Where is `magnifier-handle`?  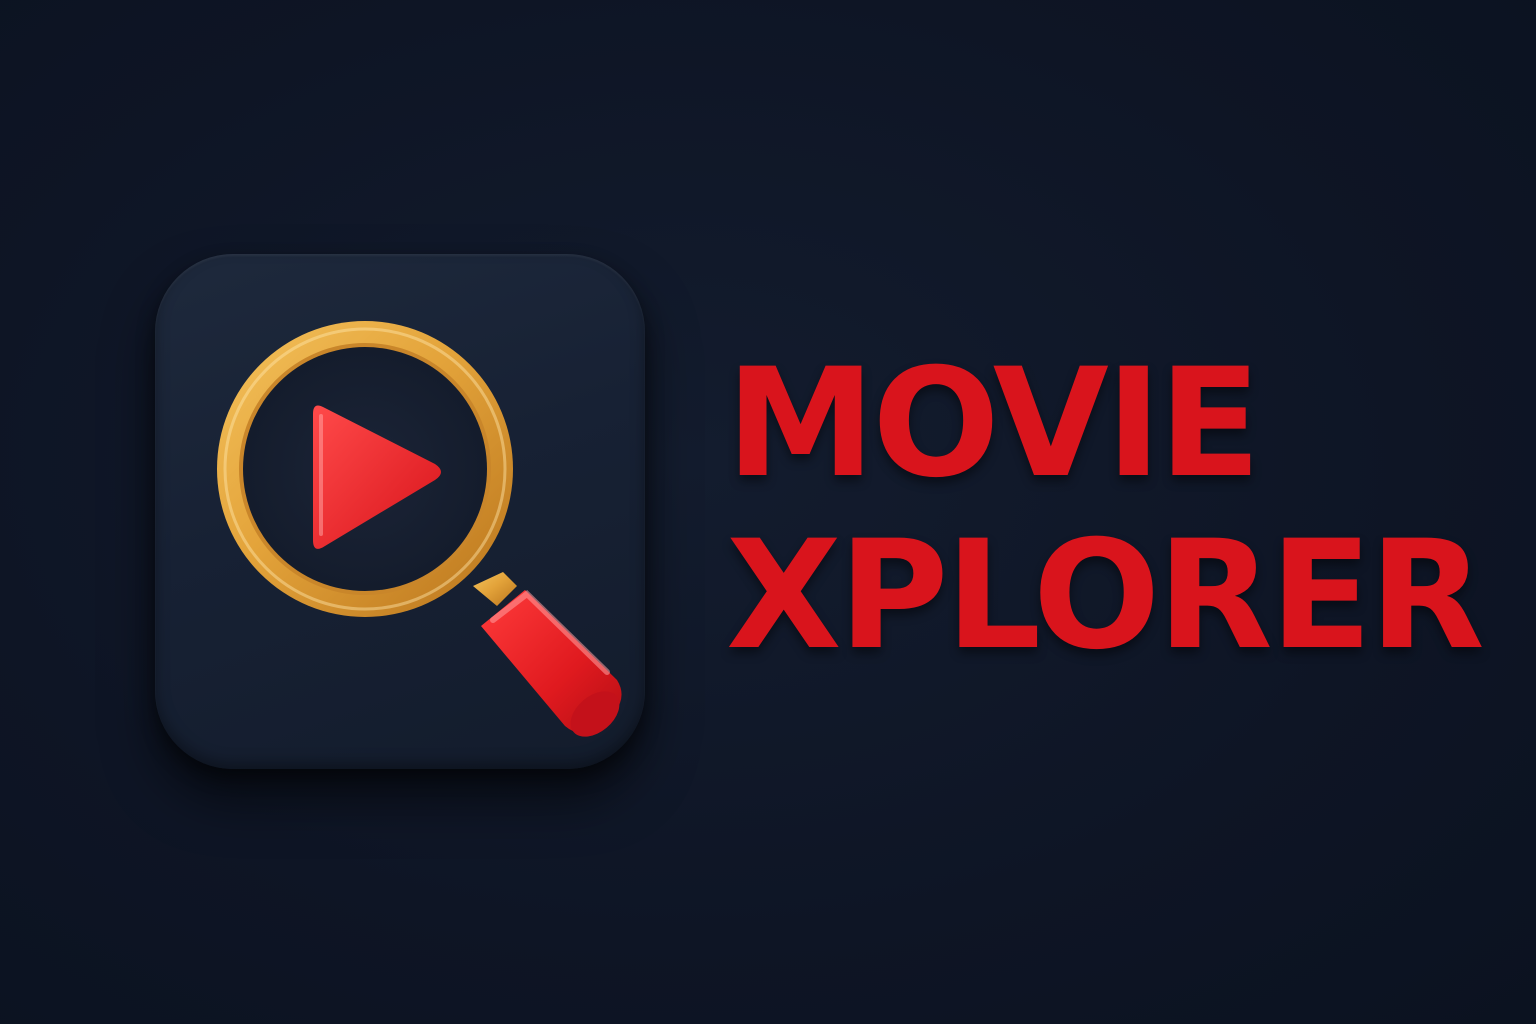 magnifier-handle is located at coordinates (547, 654).